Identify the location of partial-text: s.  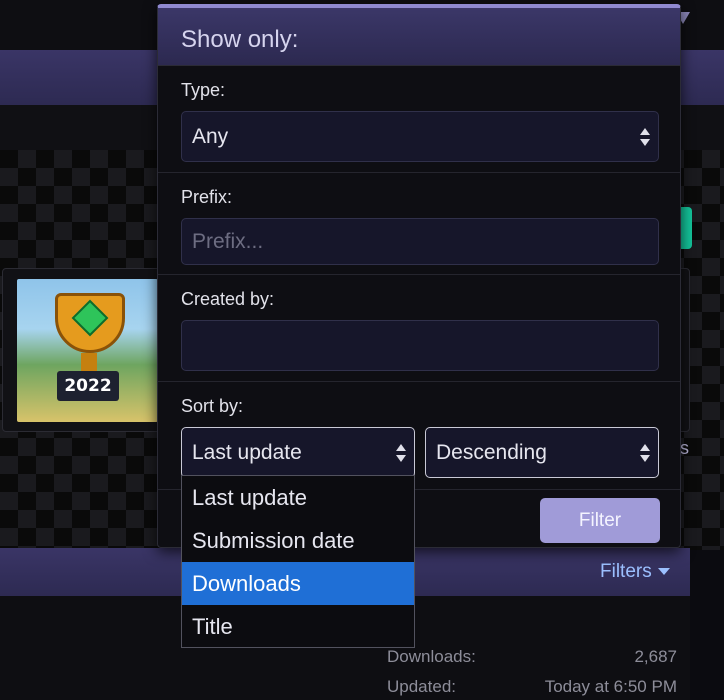
(684, 448).